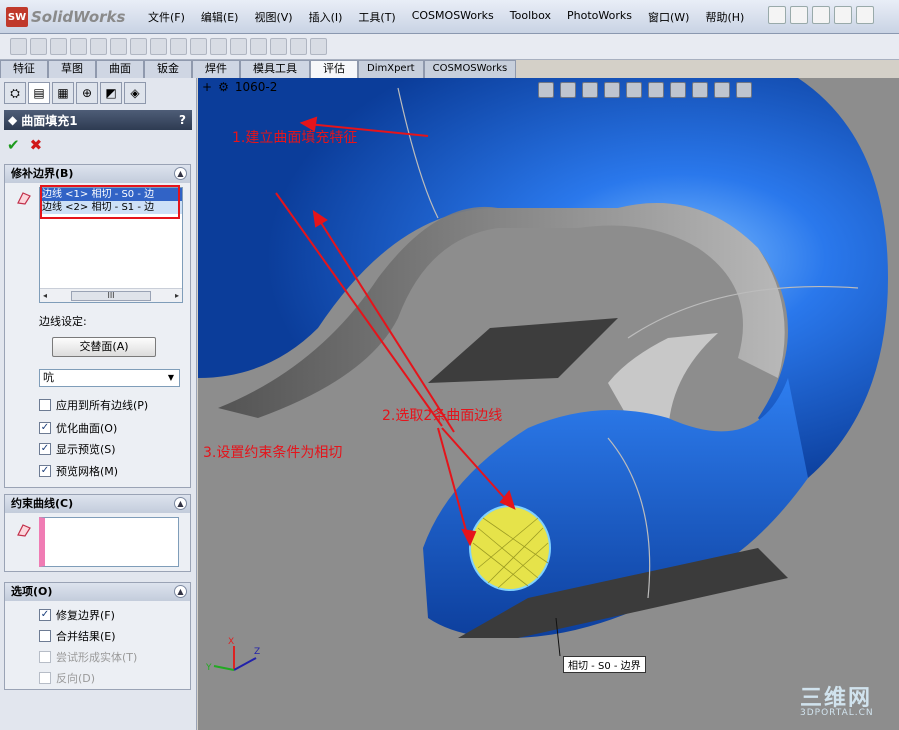 The width and height of the screenshot is (899, 730). I want to click on measure-icon, so click(18, 46).